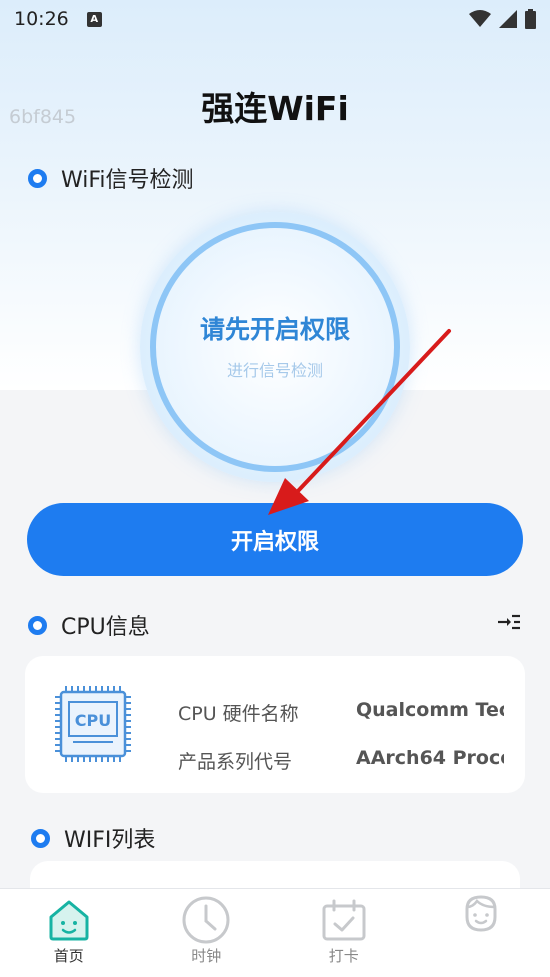 This screenshot has width=550, height=977. Describe the element at coordinates (275, 19) in the screenshot. I see `status-bar: 10:26 A` at that location.